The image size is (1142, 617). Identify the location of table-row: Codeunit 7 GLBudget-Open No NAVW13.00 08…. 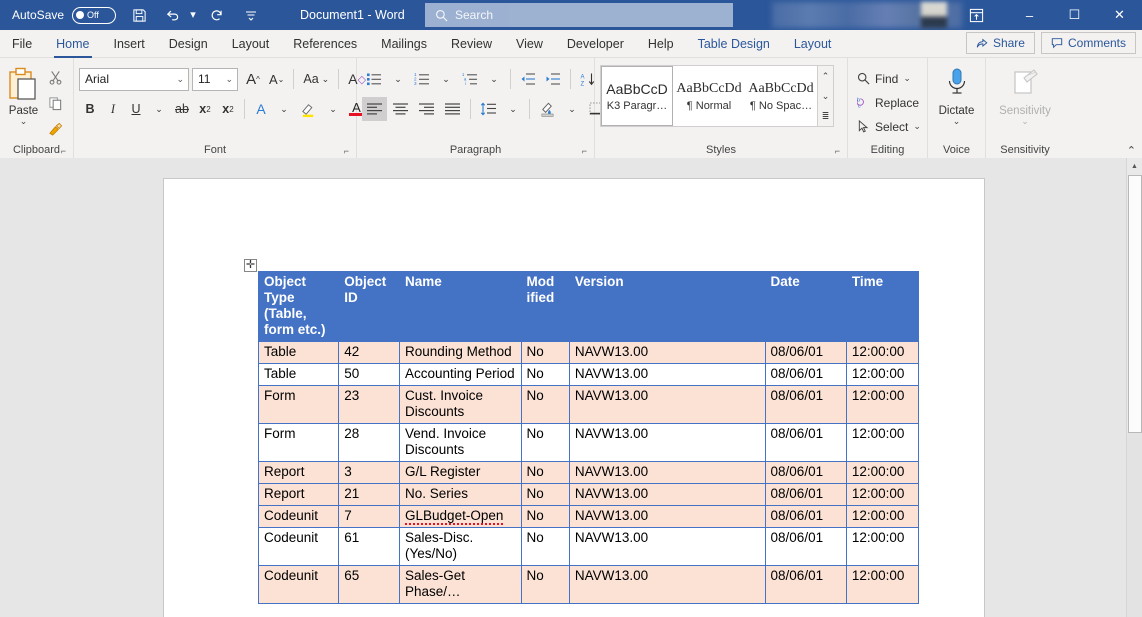
(588, 516).